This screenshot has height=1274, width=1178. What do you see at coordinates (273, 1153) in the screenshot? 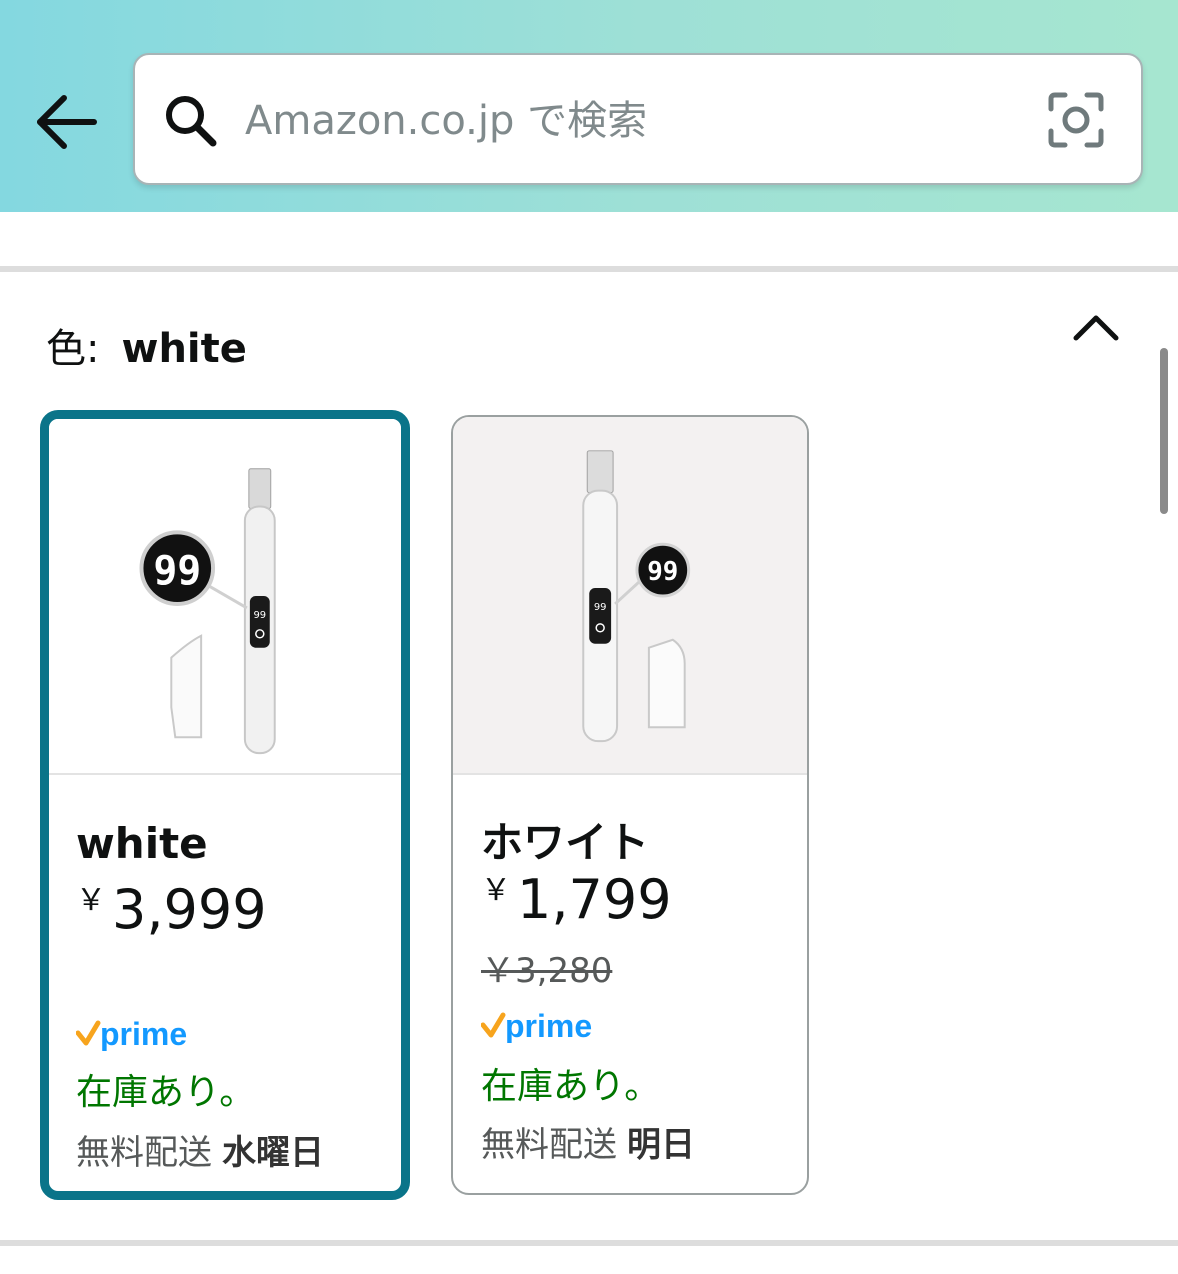
I see `delivery-day: 水曜日` at bounding box center [273, 1153].